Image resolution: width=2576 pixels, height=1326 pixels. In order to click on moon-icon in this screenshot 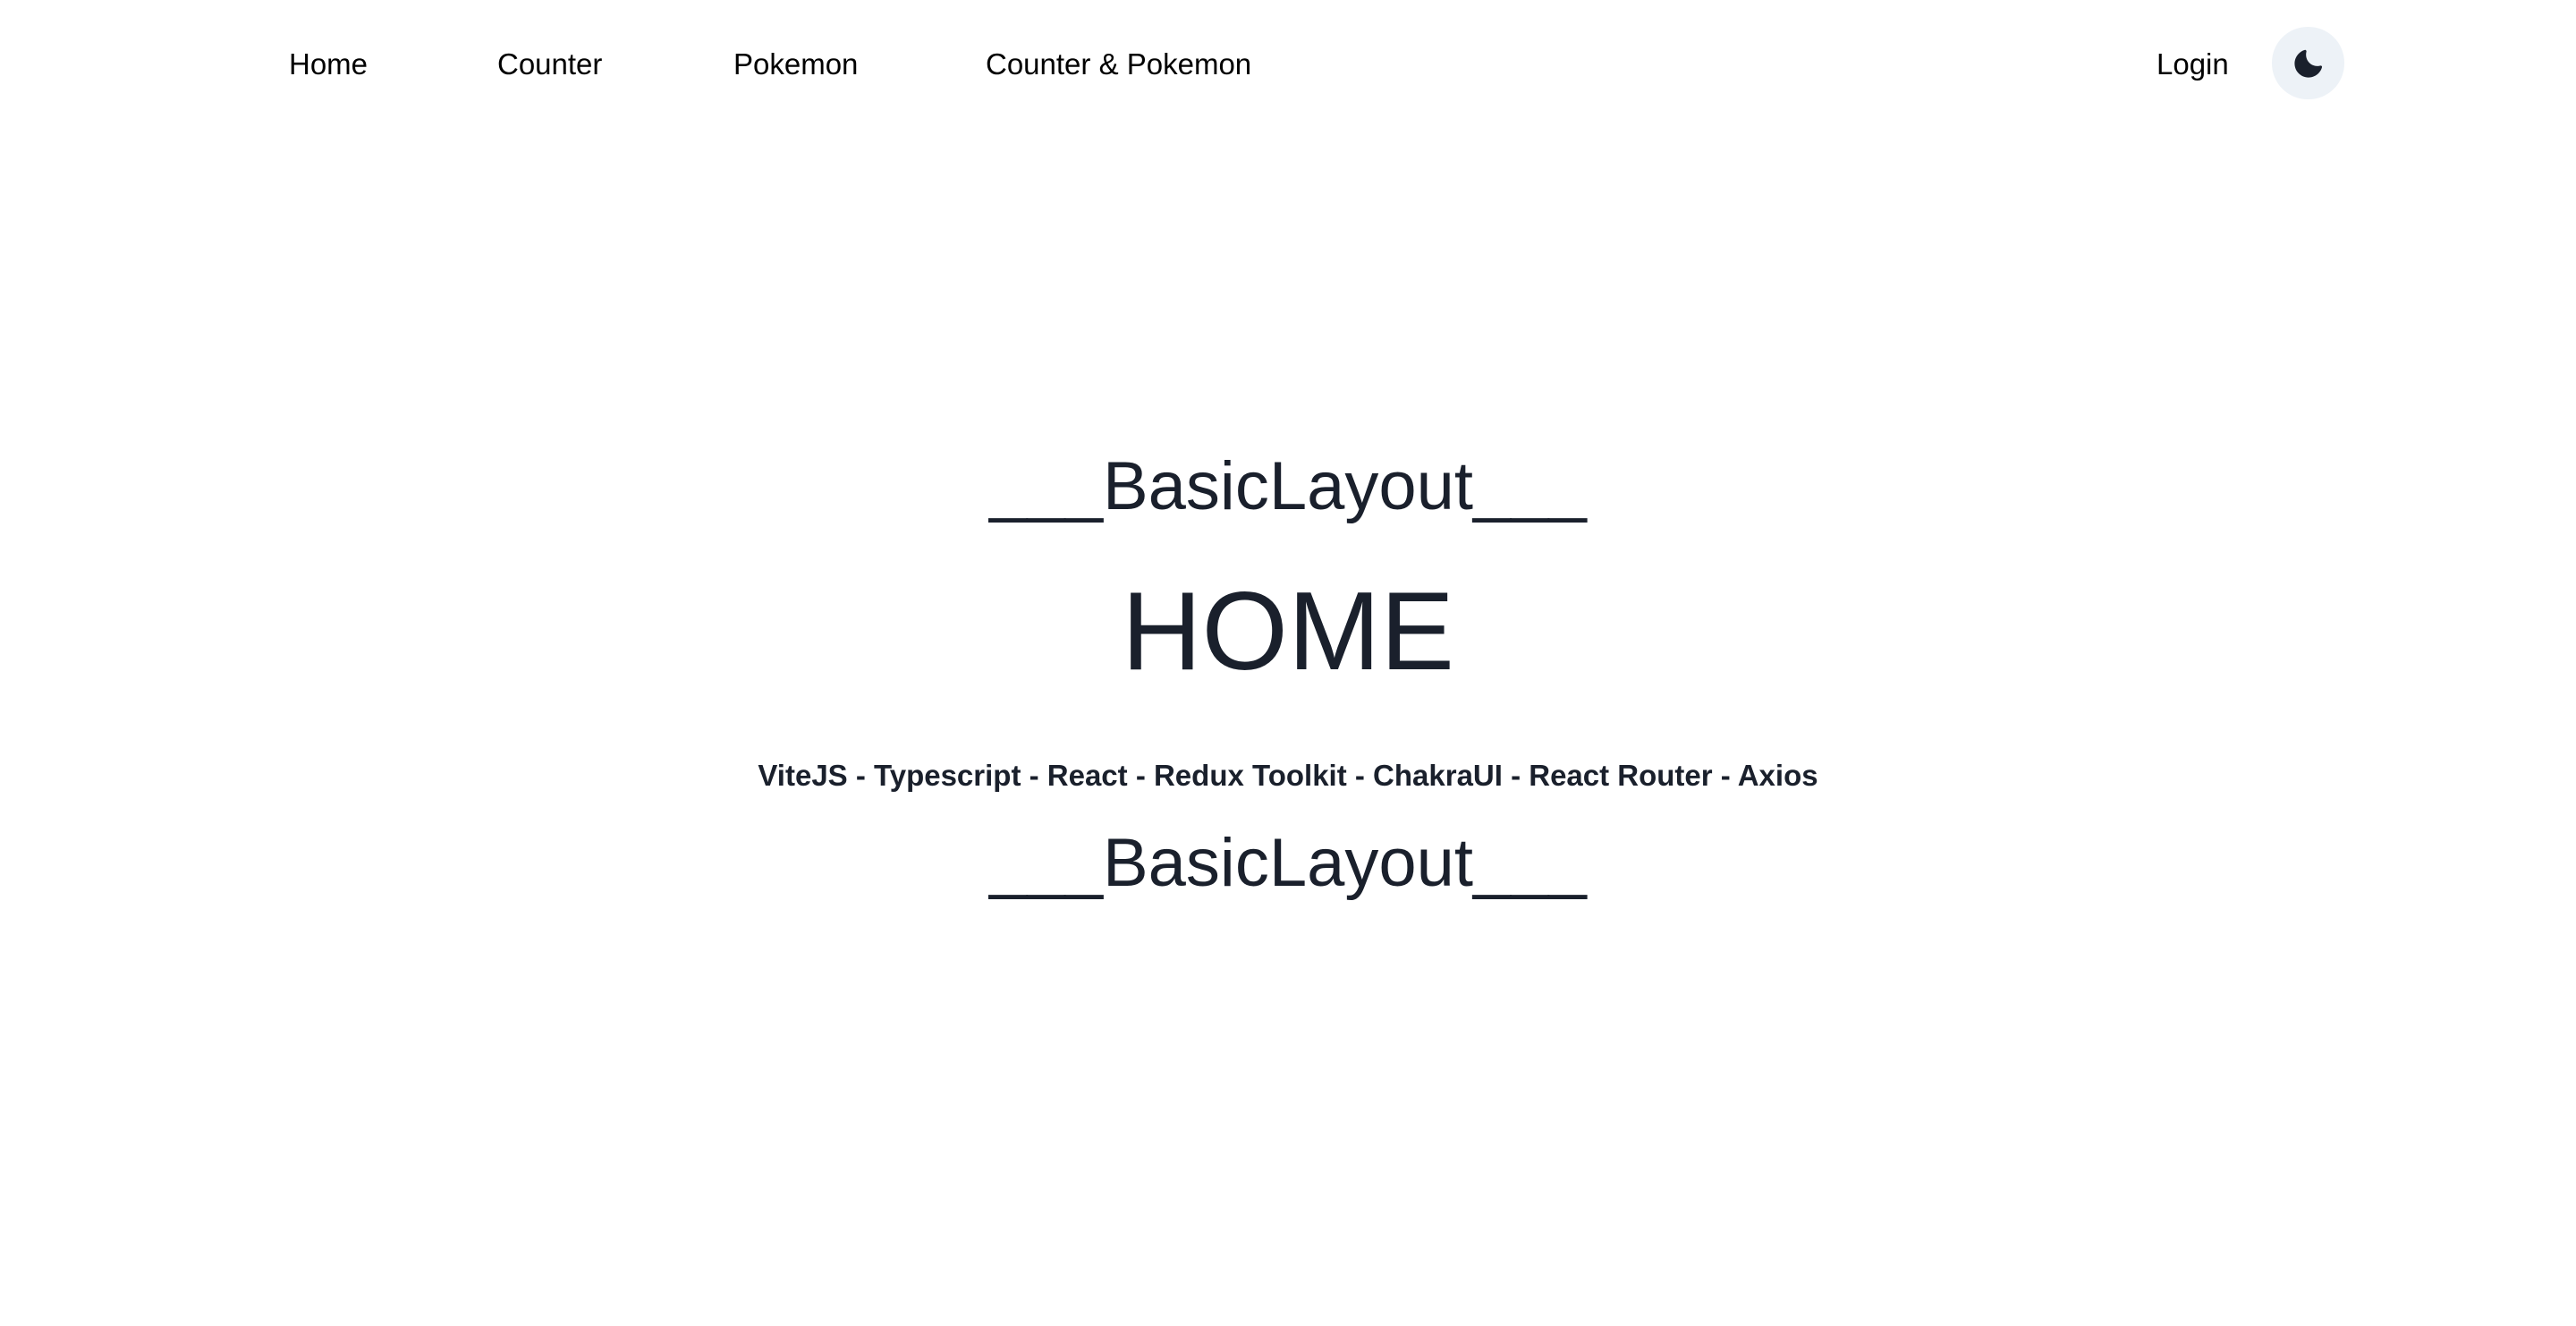, I will do `click(2307, 63)`.